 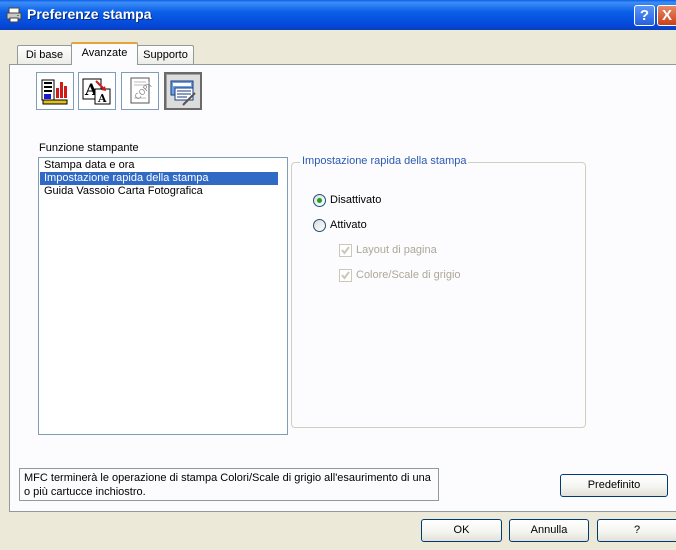 I want to click on watermark-copy-icon: COPY, so click(x=142, y=90).